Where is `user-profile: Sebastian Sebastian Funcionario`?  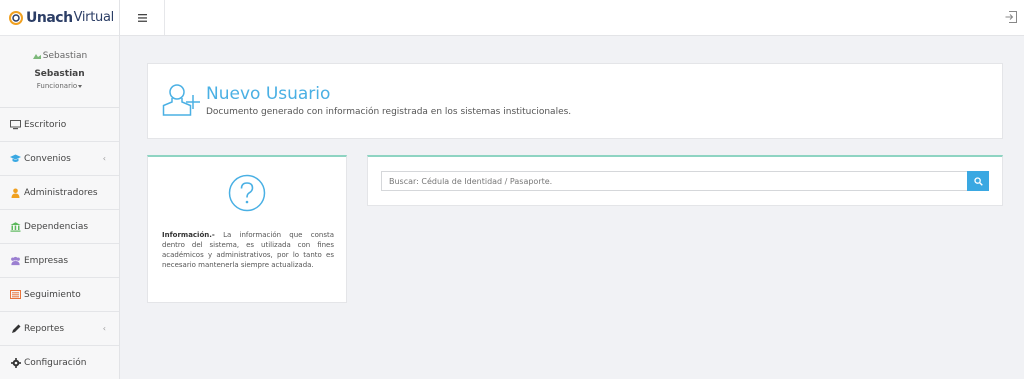
user-profile: Sebastian Sebastian Funcionario is located at coordinates (59, 72).